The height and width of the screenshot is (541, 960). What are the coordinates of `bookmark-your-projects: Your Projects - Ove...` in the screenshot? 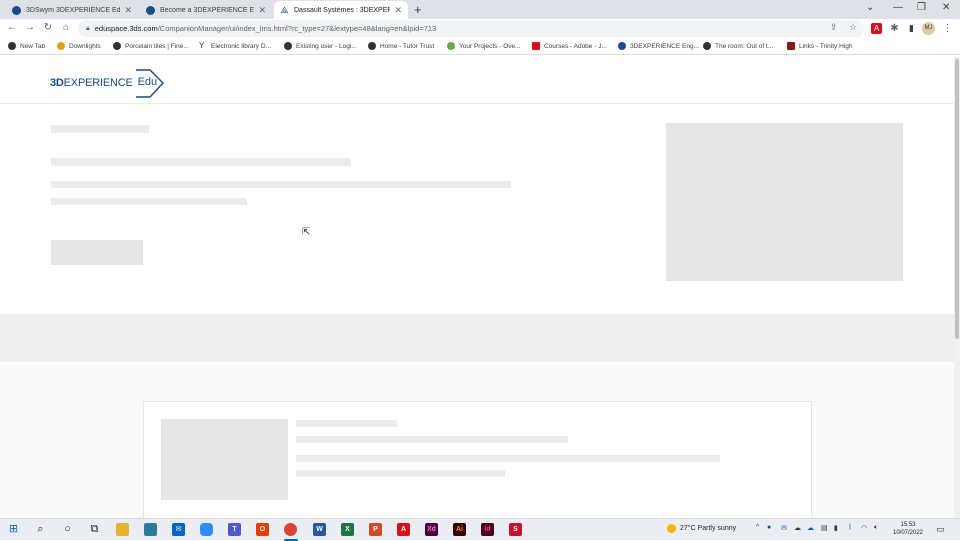 It's located at (484, 46).